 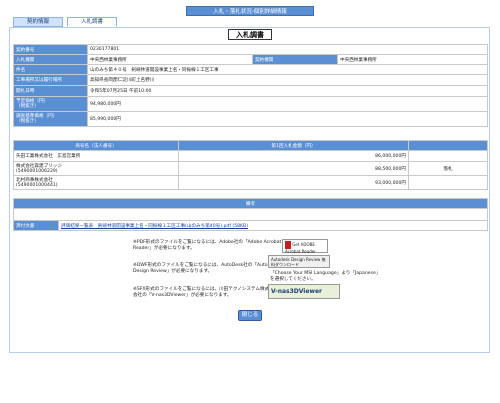 What do you see at coordinates (448, 168) in the screenshot?
I see `bid-remark: 落札` at bounding box center [448, 168].